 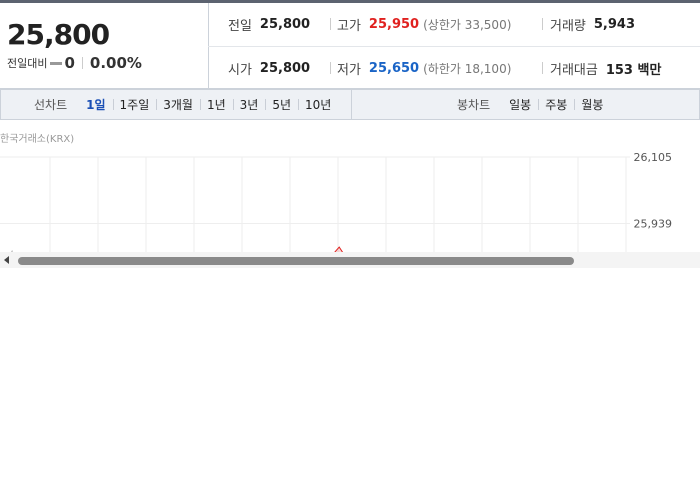 What do you see at coordinates (58, 34) in the screenshot?
I see `current-price: 25,800` at bounding box center [58, 34].